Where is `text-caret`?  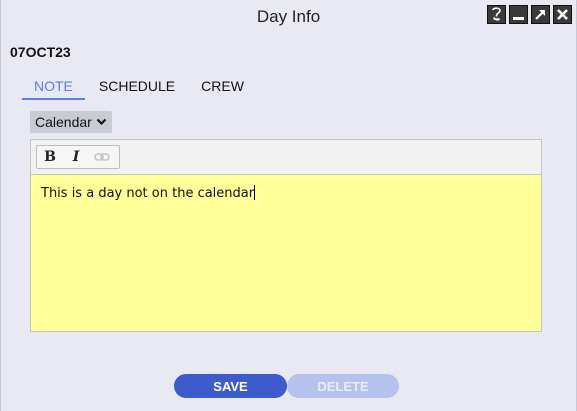 text-caret is located at coordinates (255, 192).